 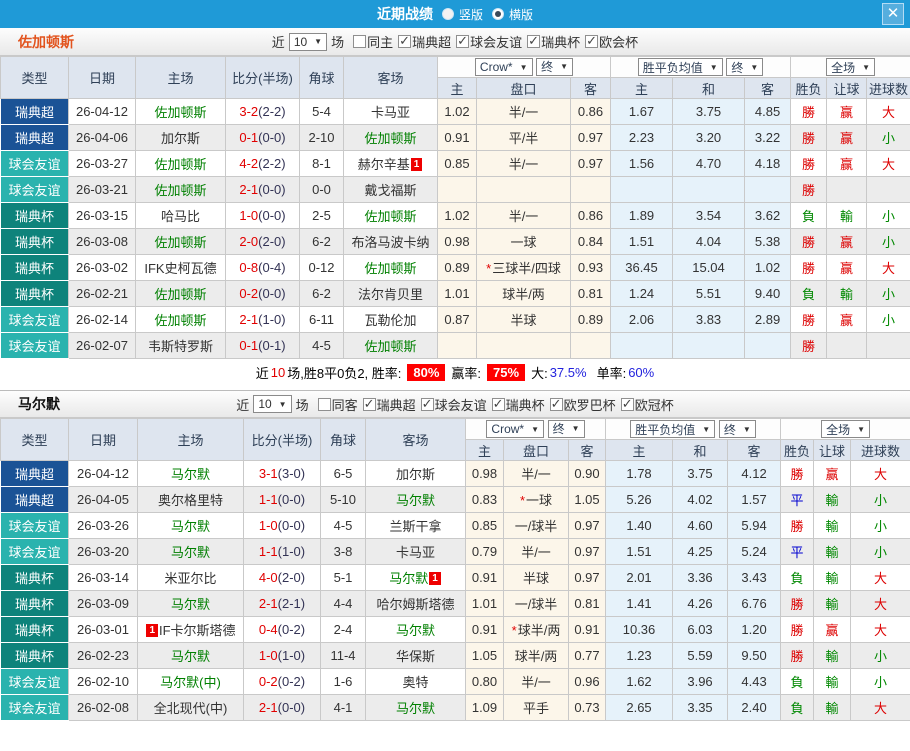 What do you see at coordinates (291, 577) in the screenshot?
I see `half-score: (2-0)` at bounding box center [291, 577].